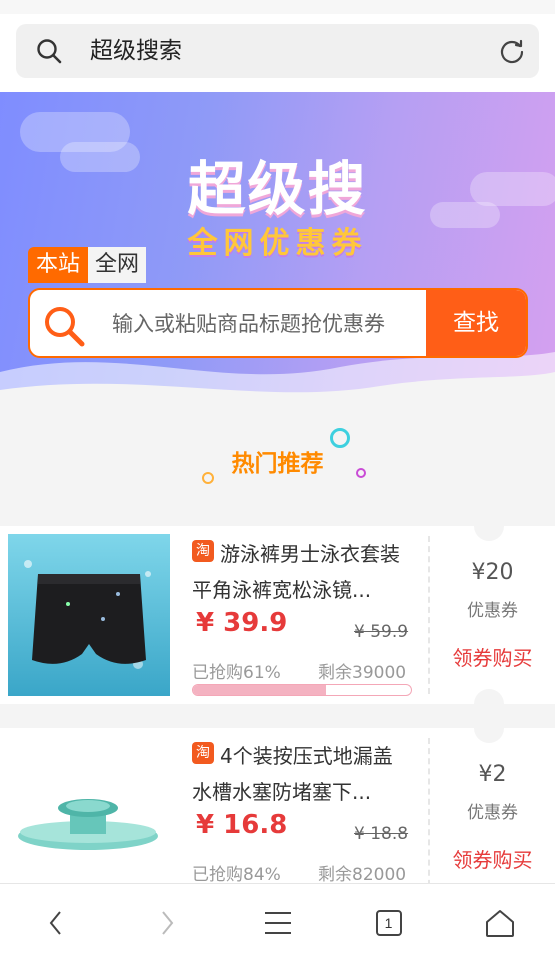  I want to click on product-price: ¥ 39.9, so click(242, 623).